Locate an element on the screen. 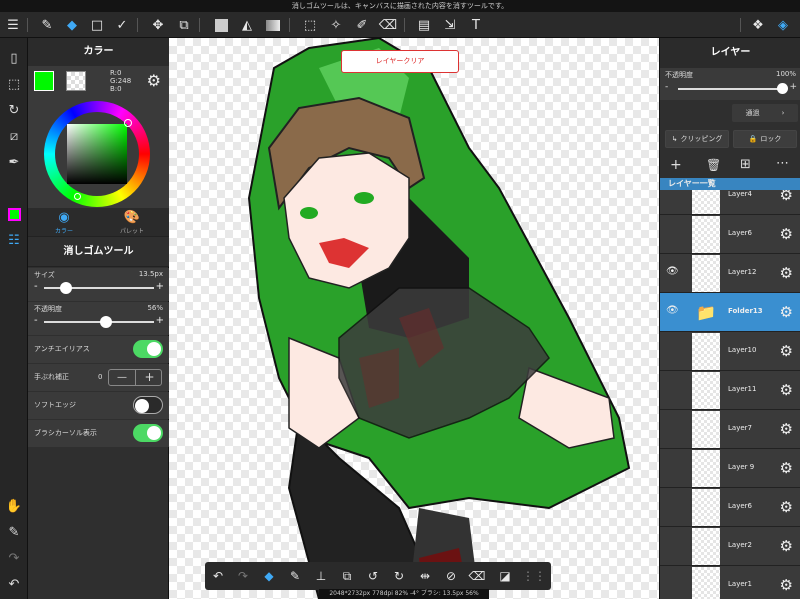 The height and width of the screenshot is (599, 800). background-color is located at coordinates (76, 81).